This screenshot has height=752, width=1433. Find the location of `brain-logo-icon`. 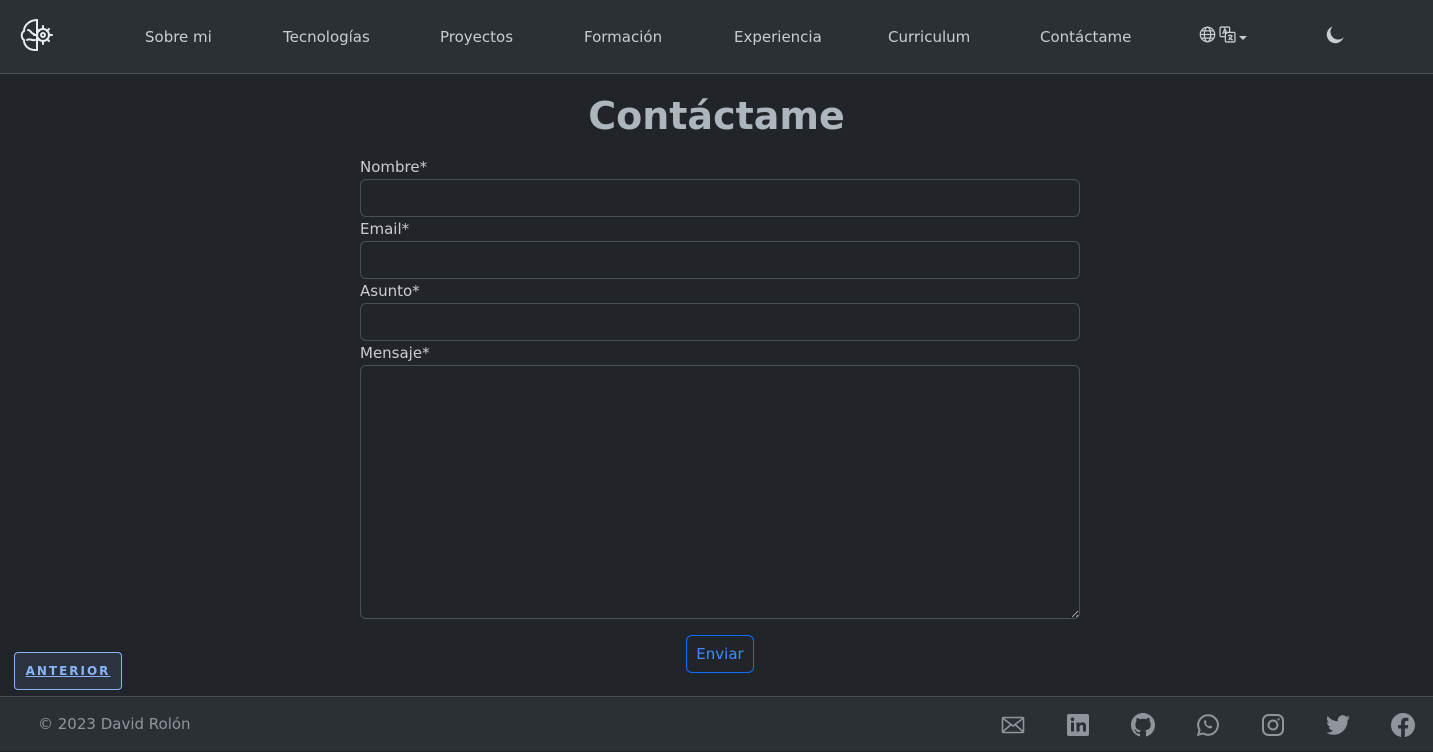

brain-logo-icon is located at coordinates (37, 35).